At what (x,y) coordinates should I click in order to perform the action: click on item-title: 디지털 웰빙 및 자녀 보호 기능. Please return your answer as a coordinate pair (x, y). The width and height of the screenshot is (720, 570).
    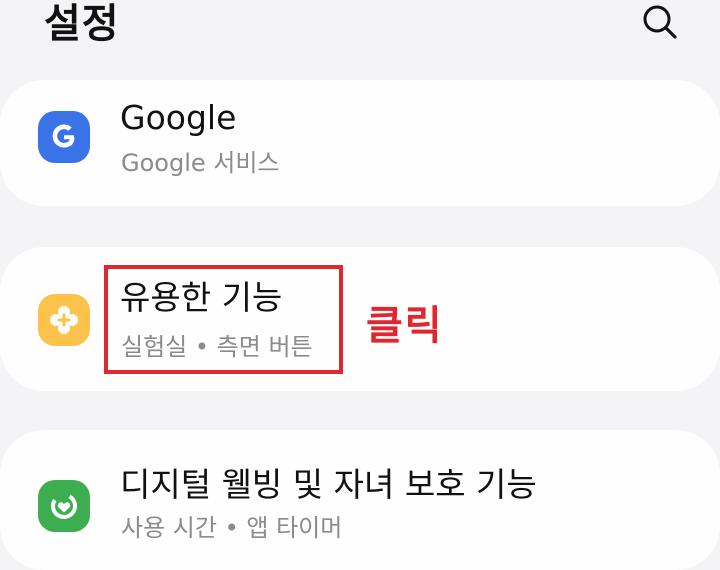
    Looking at the image, I should click on (328, 484).